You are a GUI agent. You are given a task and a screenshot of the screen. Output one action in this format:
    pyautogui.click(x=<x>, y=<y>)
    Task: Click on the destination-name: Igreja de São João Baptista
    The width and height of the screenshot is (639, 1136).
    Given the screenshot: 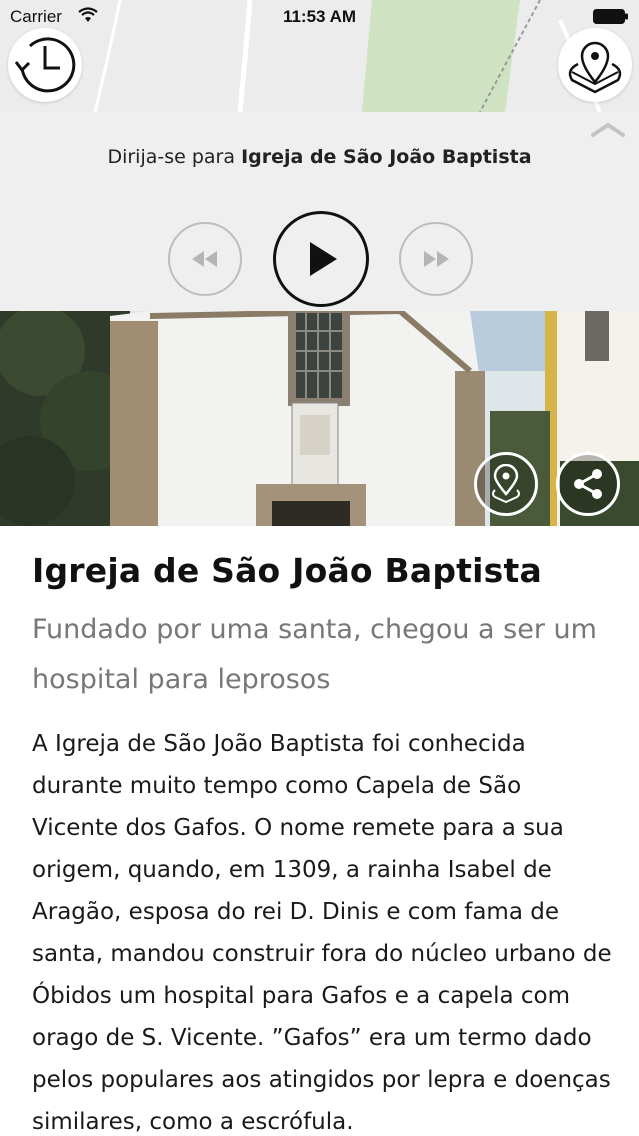 What is the action you would take?
    pyautogui.click(x=386, y=157)
    